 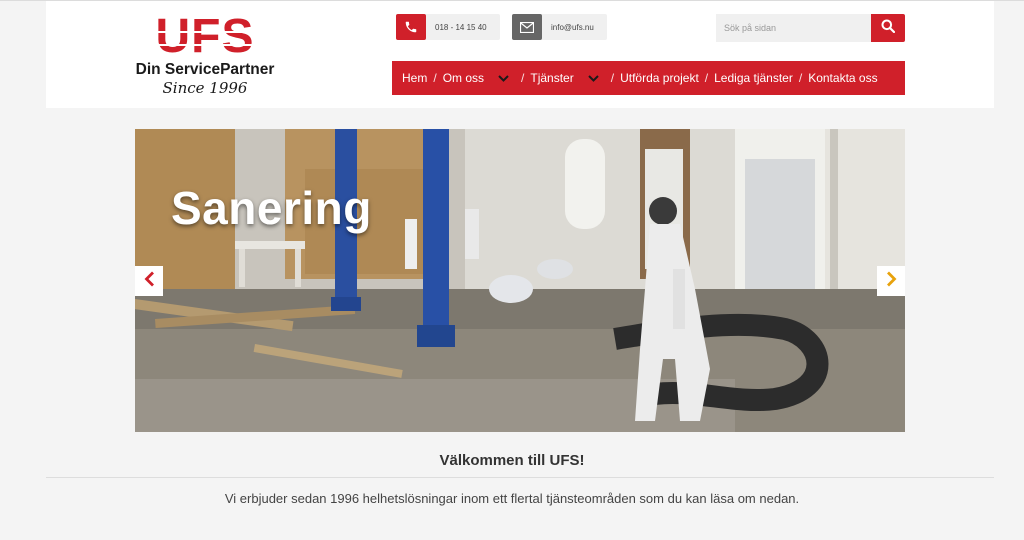 What do you see at coordinates (461, 27) in the screenshot?
I see `phone-number: 018 - 14 15 40` at bounding box center [461, 27].